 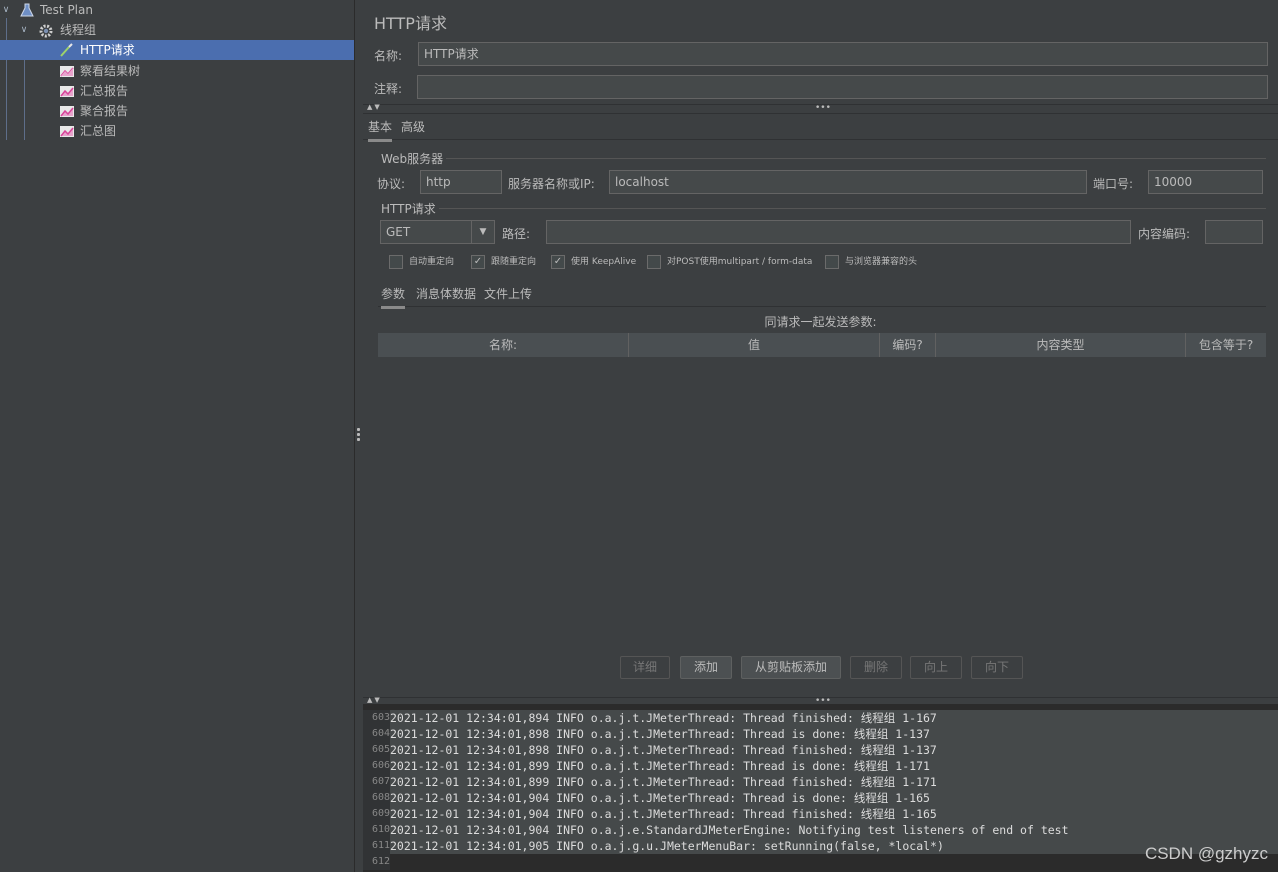 What do you see at coordinates (754, 345) in the screenshot?
I see `column-header-value: 值` at bounding box center [754, 345].